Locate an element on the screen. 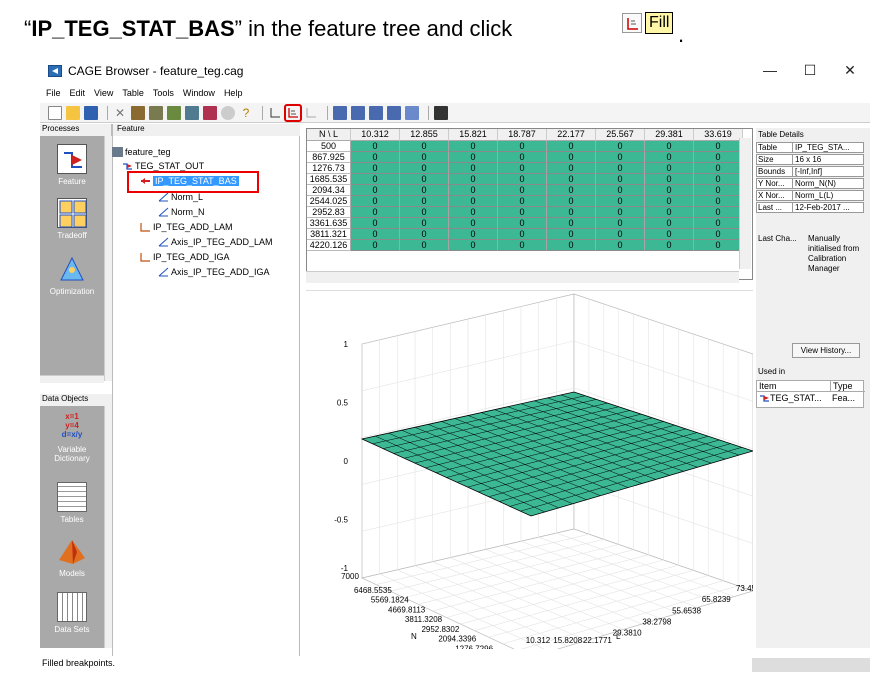  table-row-header: 4220.126 is located at coordinates (329, 245).